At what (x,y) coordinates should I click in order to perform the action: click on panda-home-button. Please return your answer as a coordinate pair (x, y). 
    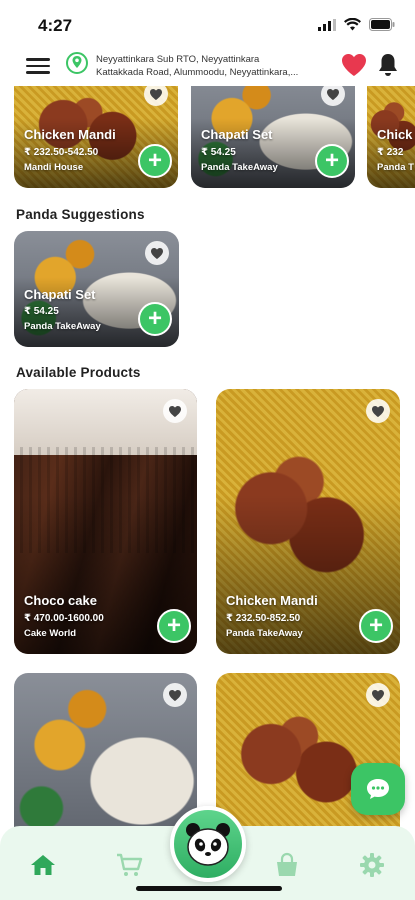
    Looking at the image, I should click on (208, 844).